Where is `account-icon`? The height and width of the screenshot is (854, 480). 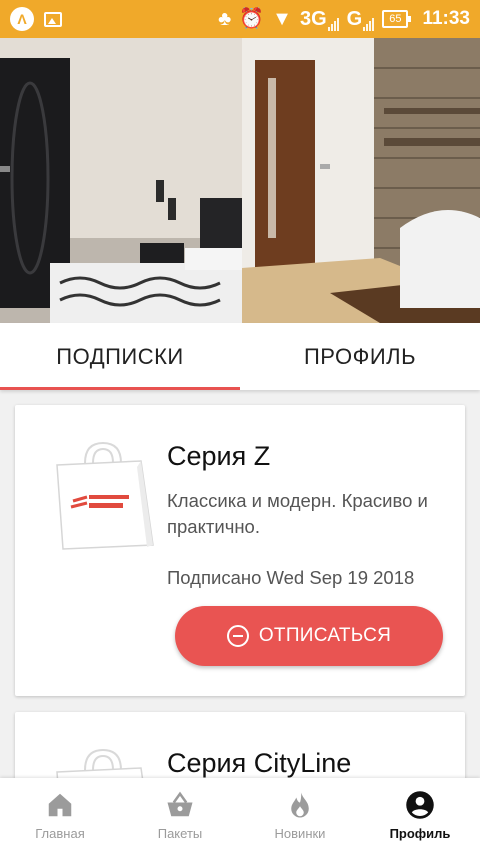
account-icon is located at coordinates (420, 805).